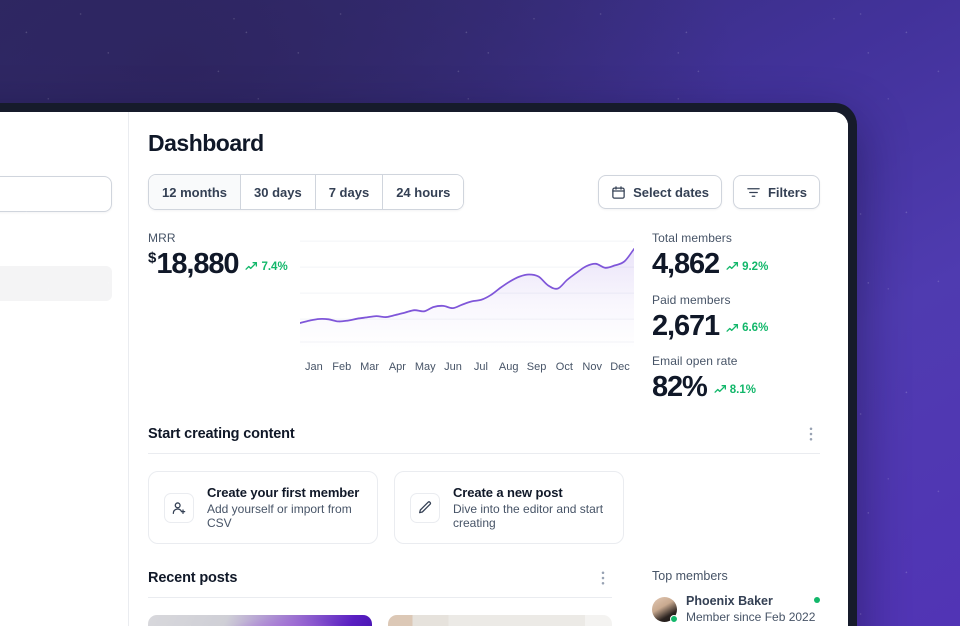 The width and height of the screenshot is (960, 626). Describe the element at coordinates (397, 367) in the screenshot. I see `x-axis-tick-label: Apr` at that location.